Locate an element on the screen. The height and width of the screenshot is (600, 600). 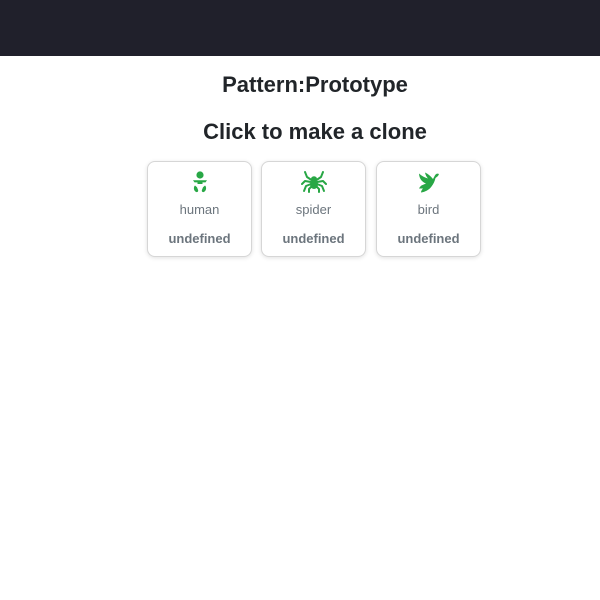
dove-icon is located at coordinates (428, 182).